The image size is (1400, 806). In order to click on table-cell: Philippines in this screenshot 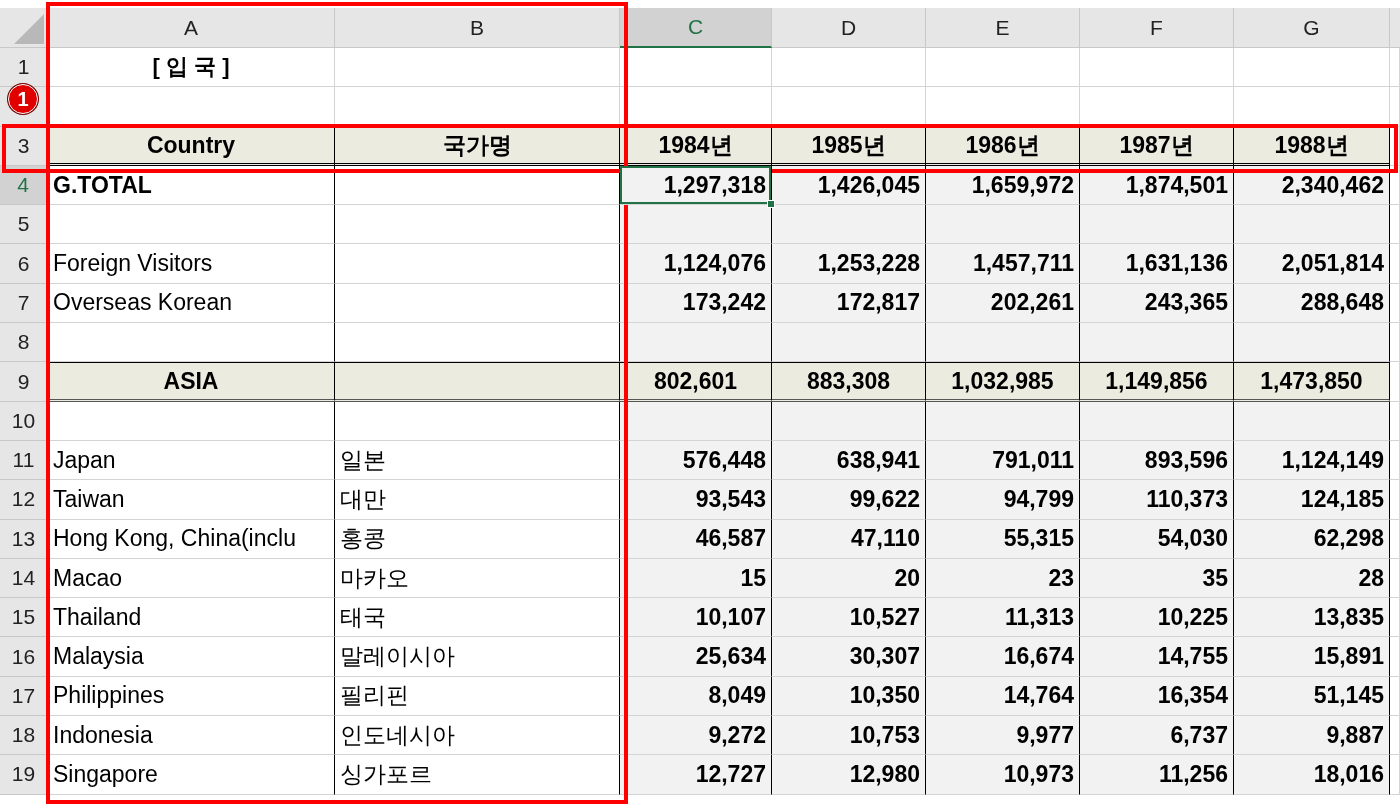, I will do `click(191, 696)`.